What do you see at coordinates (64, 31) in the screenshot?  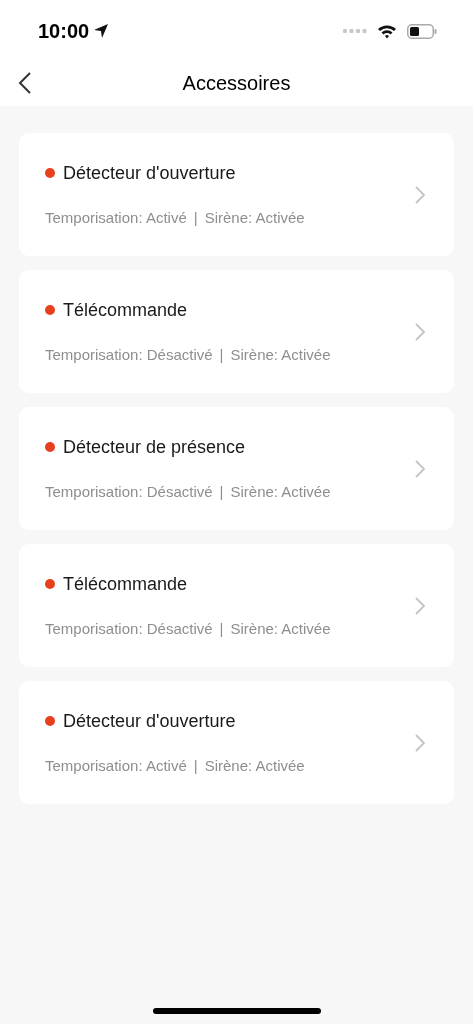 I see `status-time: 10:00` at bounding box center [64, 31].